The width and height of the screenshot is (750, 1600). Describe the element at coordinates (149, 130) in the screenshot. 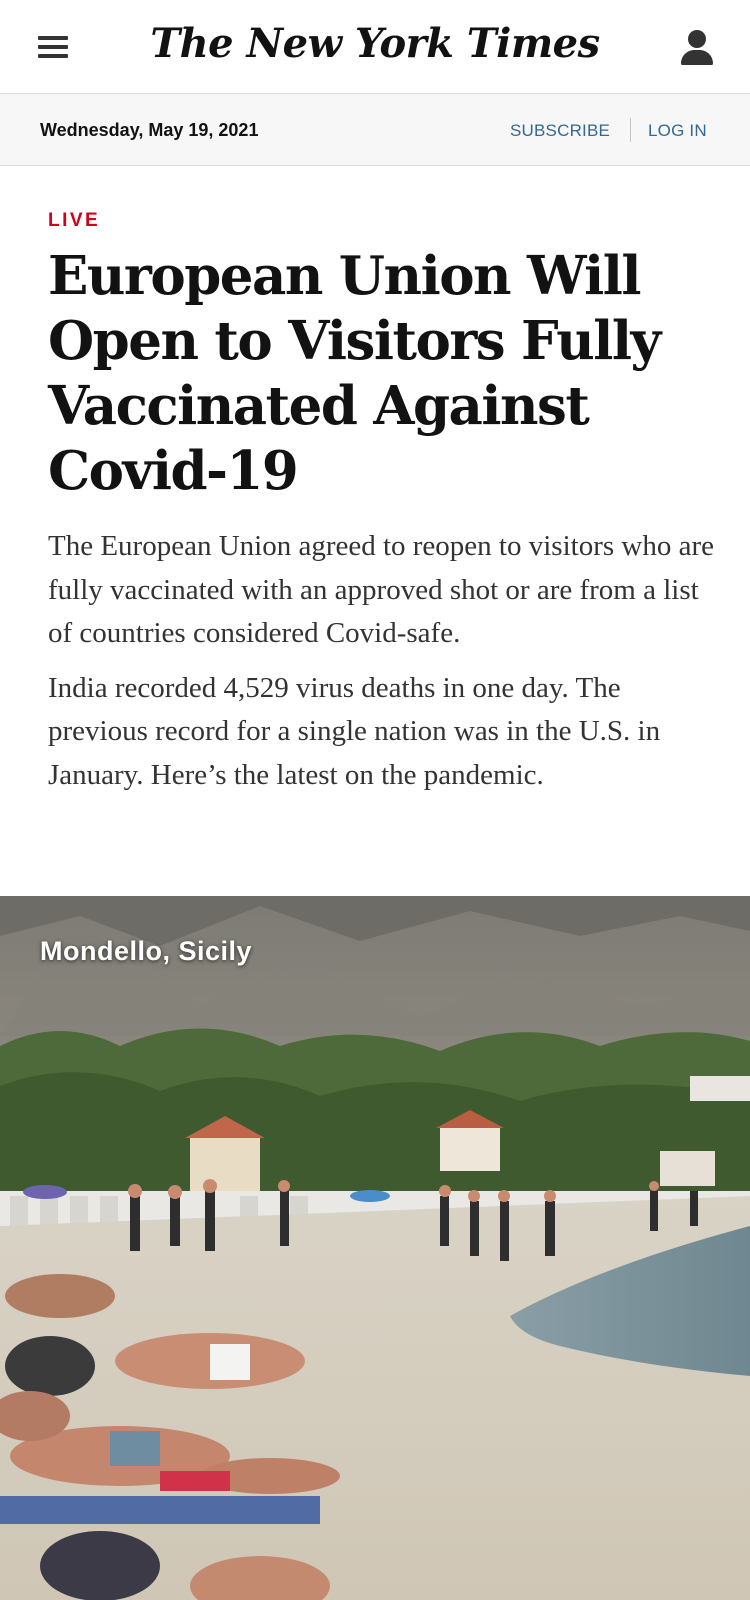

I see `current-date: Wednesday, May 19, 2021` at that location.